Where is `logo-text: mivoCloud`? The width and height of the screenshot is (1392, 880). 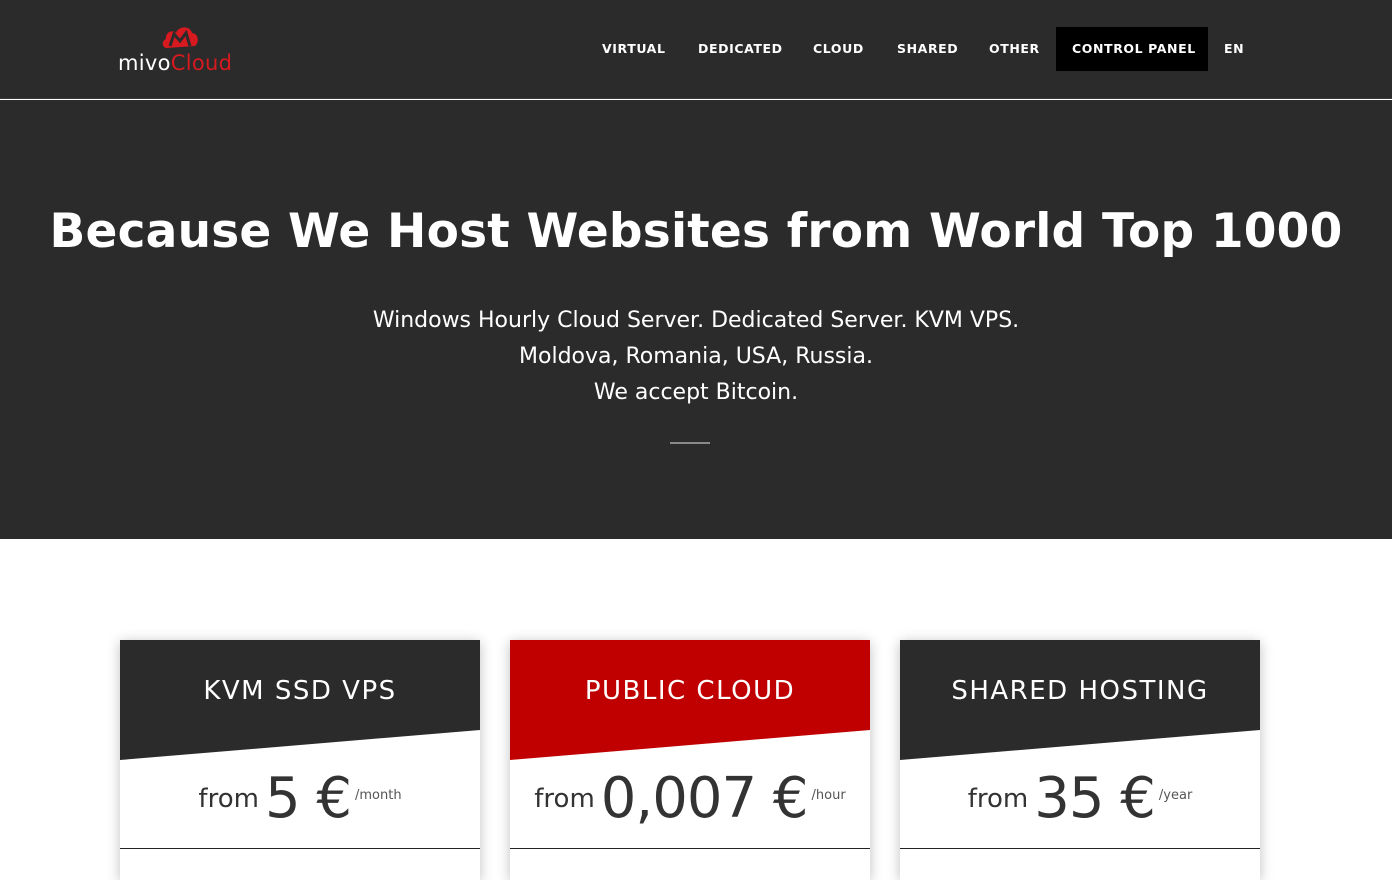 logo-text: mivoCloud is located at coordinates (175, 63).